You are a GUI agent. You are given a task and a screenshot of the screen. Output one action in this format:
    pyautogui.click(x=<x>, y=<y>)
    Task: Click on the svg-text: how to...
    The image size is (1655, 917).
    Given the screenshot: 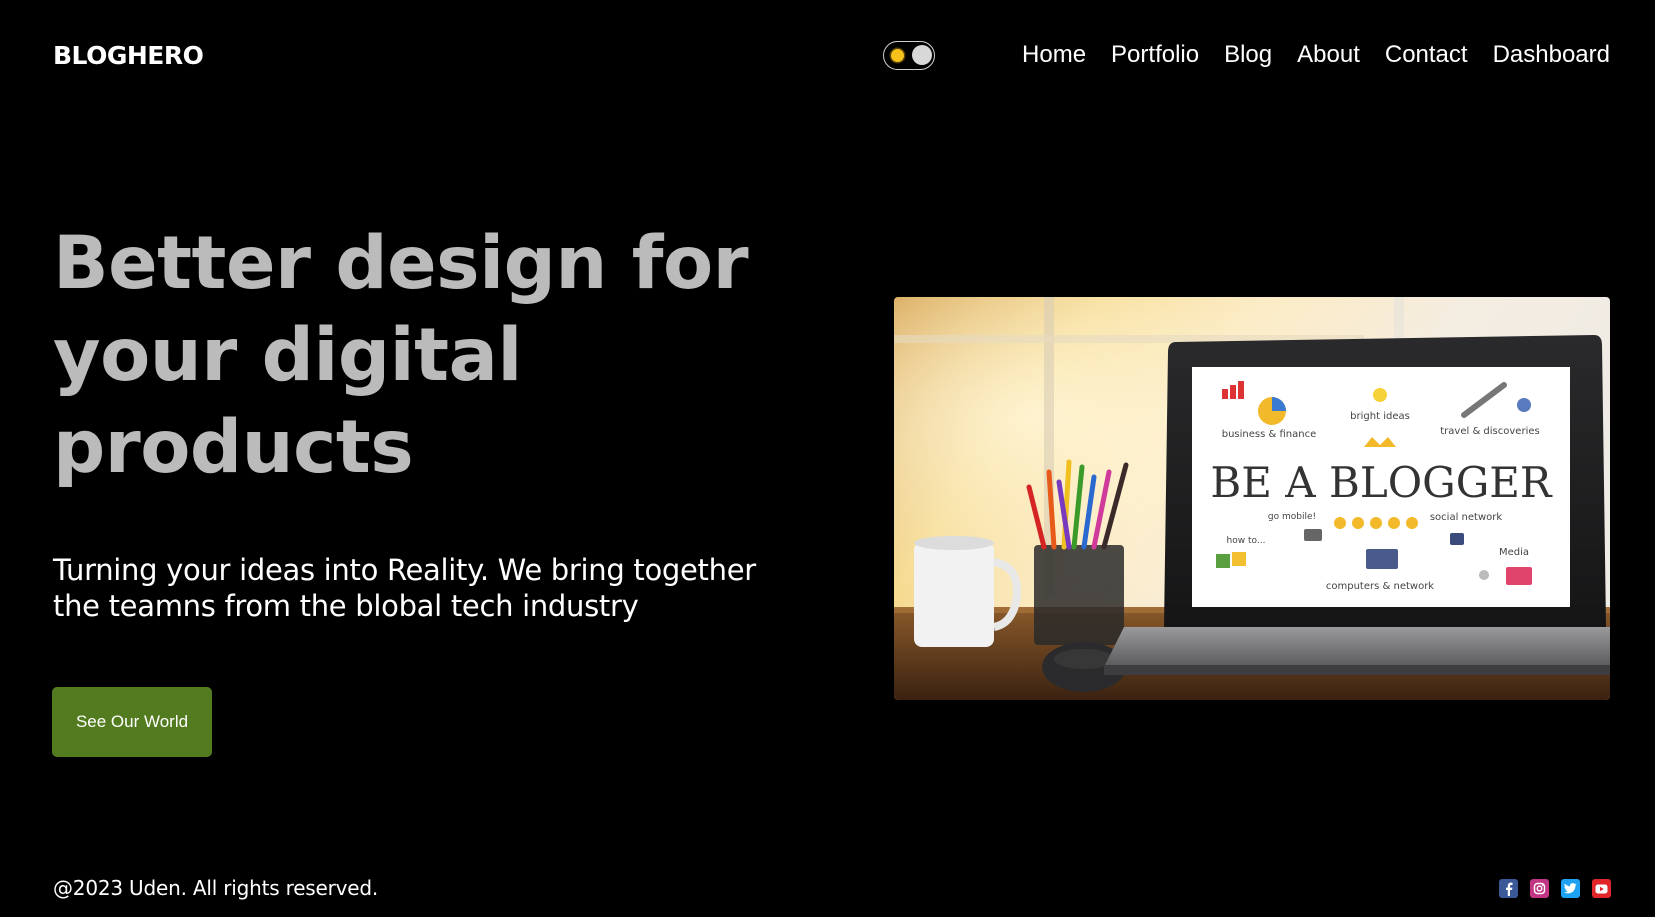 What is the action you would take?
    pyautogui.click(x=1246, y=541)
    